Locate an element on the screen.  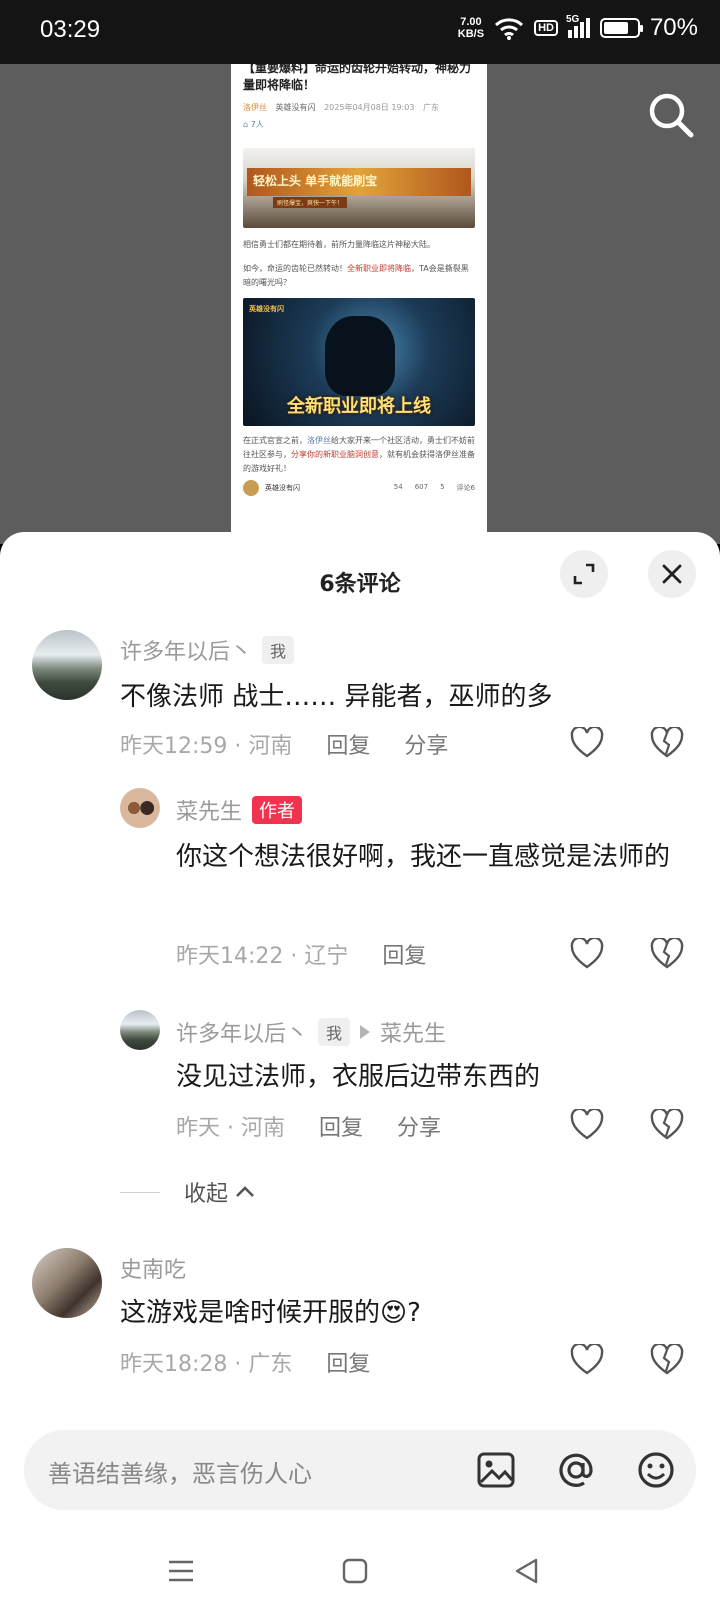
wifi-icon is located at coordinates (509, 29).